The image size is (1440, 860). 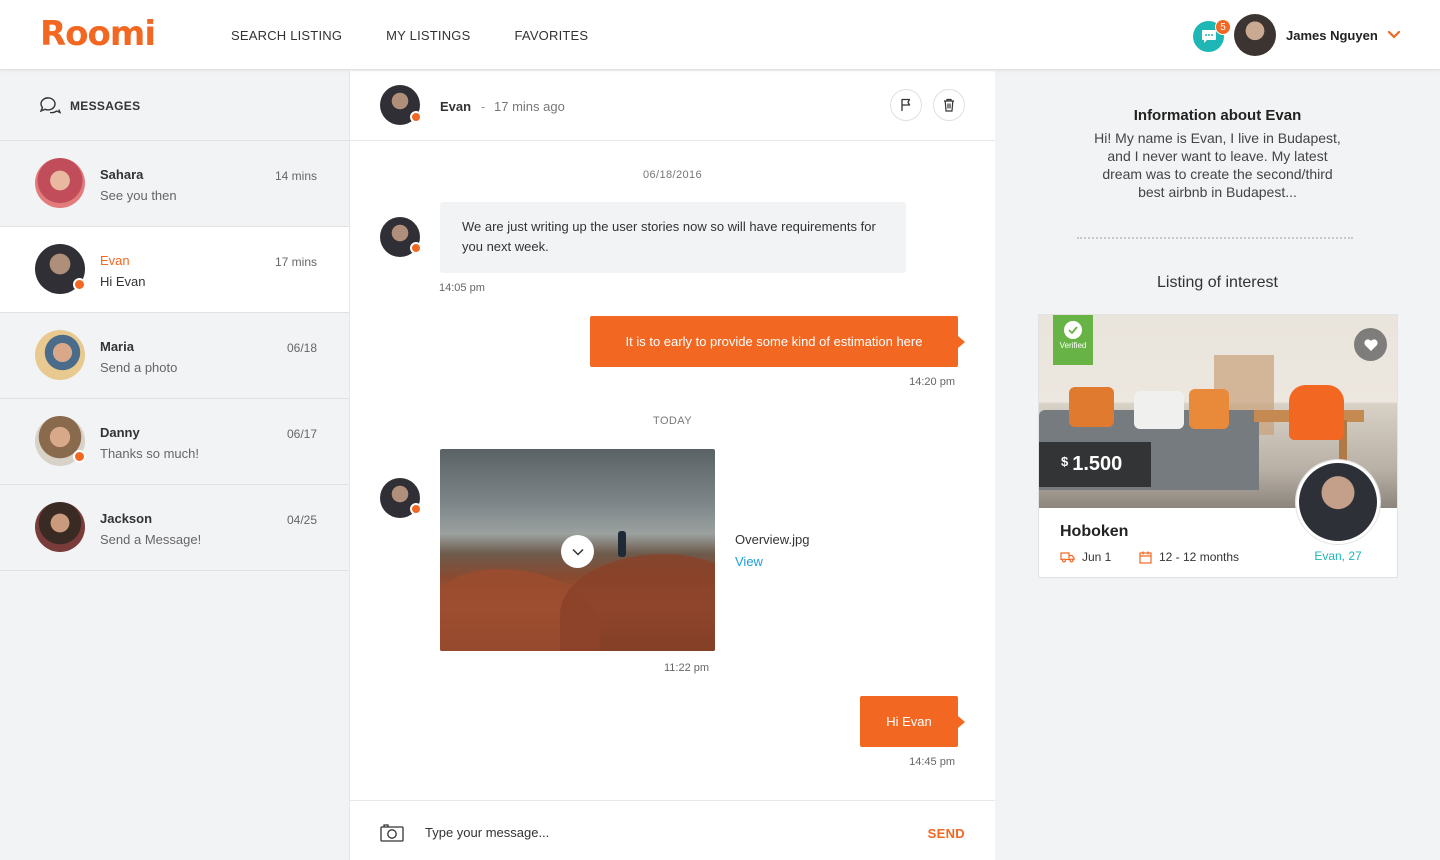 What do you see at coordinates (1223, 27) in the screenshot?
I see `notification-badge: 5` at bounding box center [1223, 27].